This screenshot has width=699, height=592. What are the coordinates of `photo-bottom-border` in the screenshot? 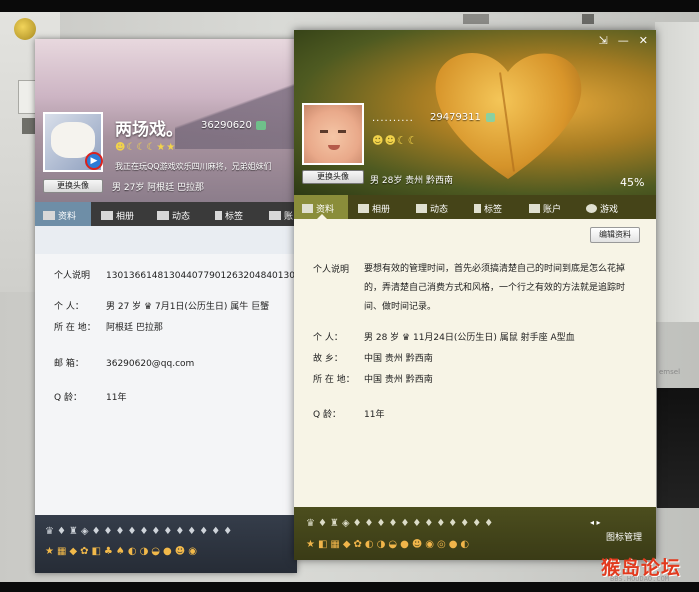 It's located at (349, 587).